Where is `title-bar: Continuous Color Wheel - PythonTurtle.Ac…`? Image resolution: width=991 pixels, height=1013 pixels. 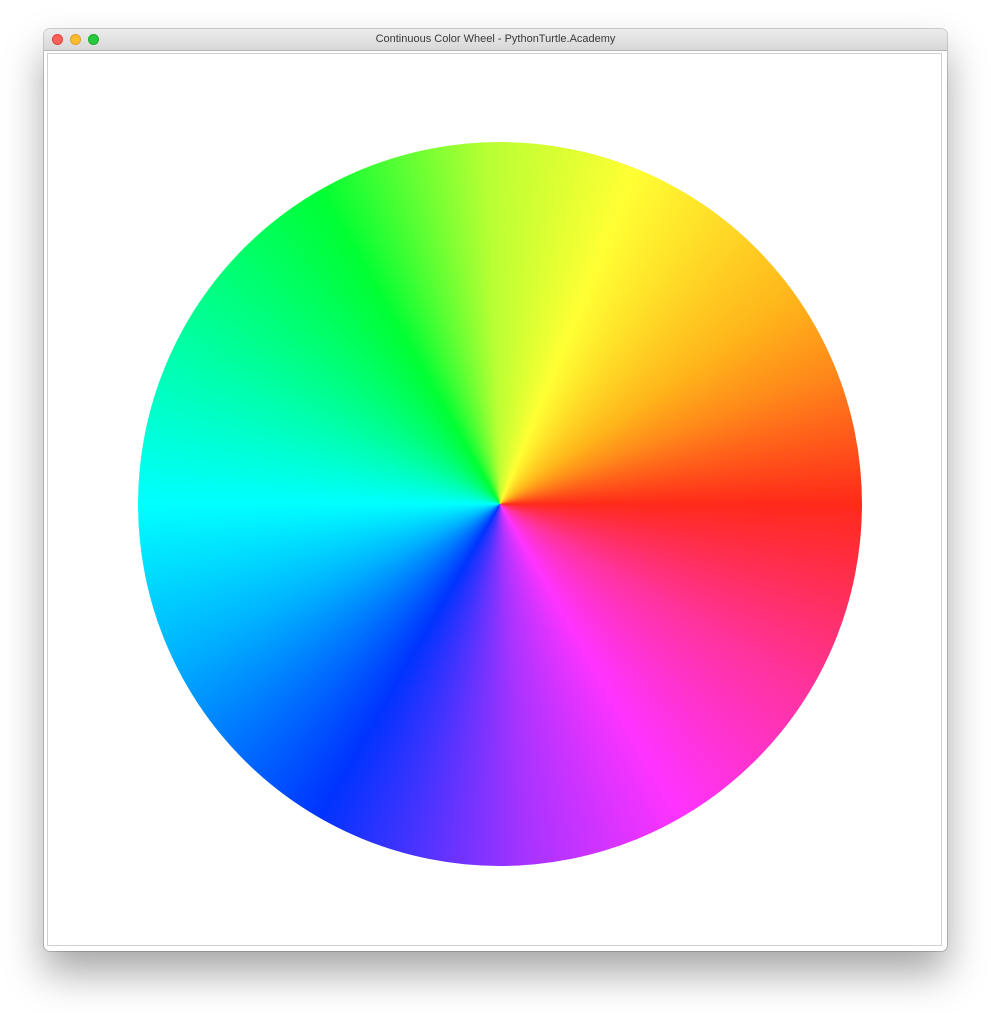
title-bar: Continuous Color Wheel - PythonTurtle.Ac… is located at coordinates (495, 40).